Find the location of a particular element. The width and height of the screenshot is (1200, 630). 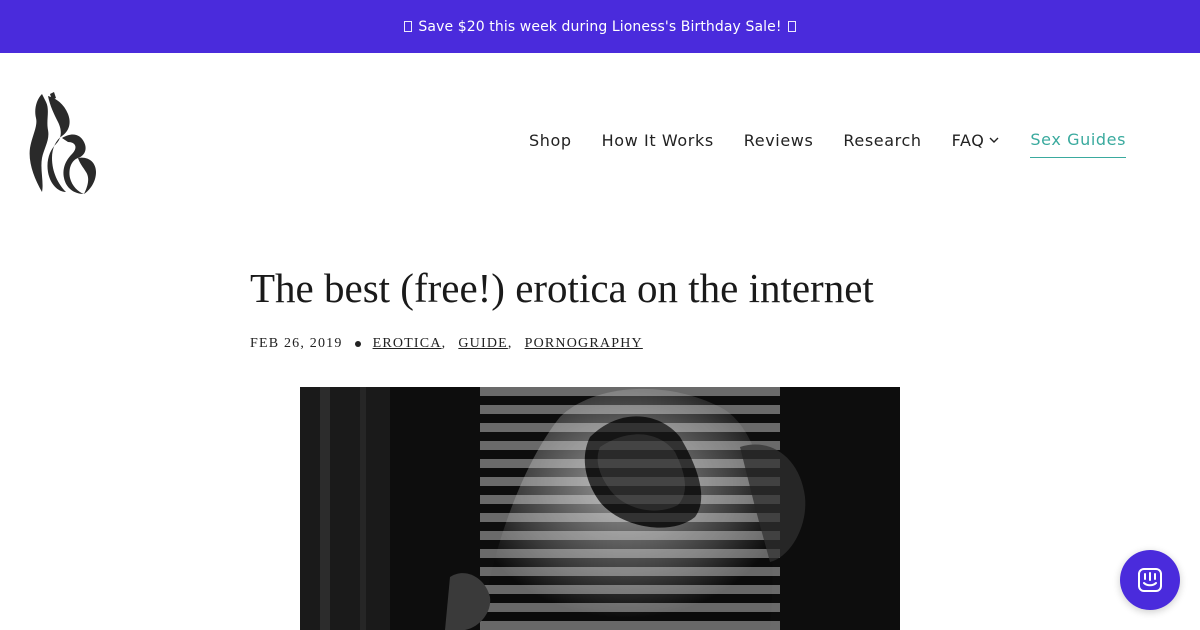

nav-faq-label: FAQ is located at coordinates (968, 140).